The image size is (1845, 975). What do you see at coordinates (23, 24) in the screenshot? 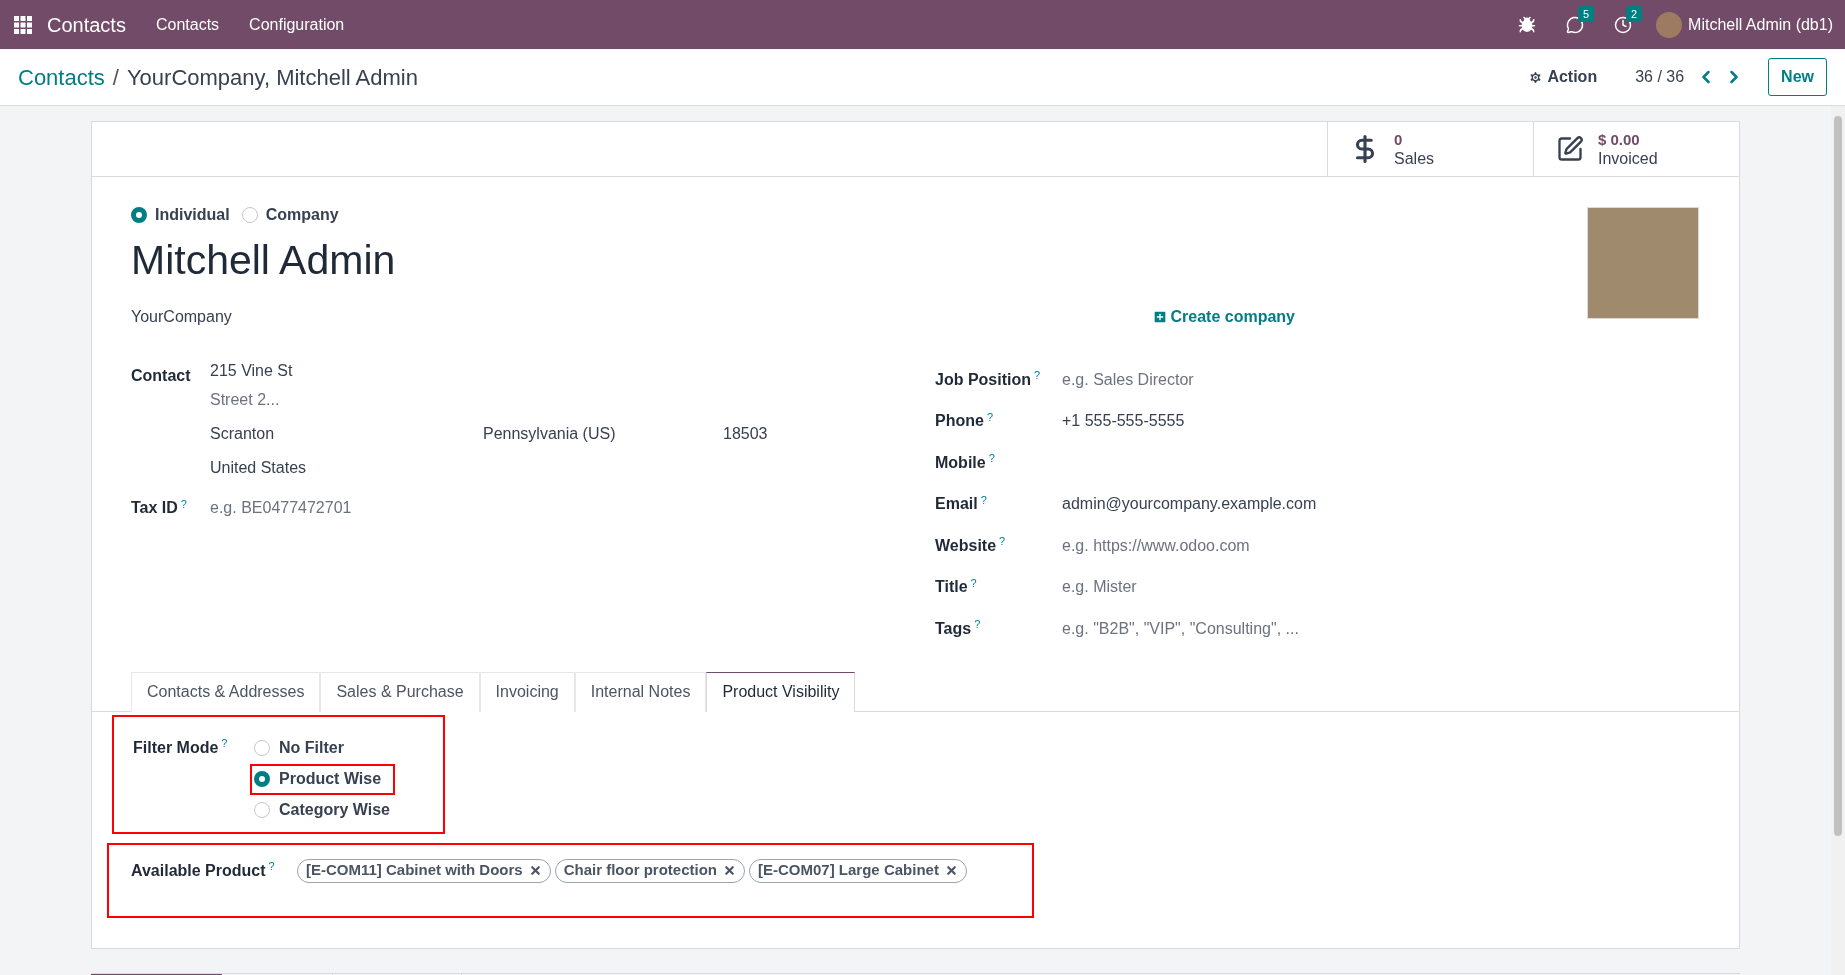
I see `apps-grid-icon` at bounding box center [23, 24].